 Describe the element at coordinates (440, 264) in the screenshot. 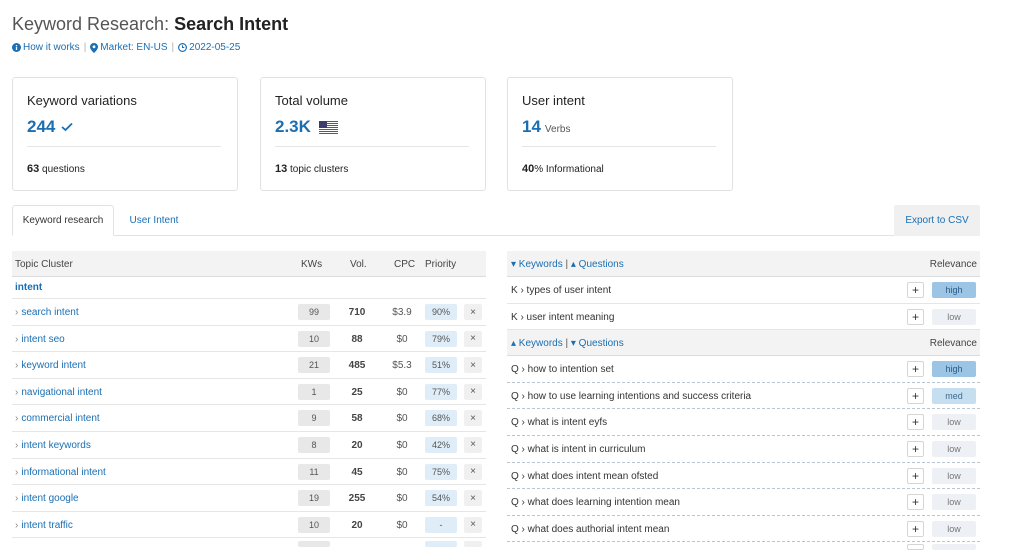

I see `col-priority: Priority` at that location.